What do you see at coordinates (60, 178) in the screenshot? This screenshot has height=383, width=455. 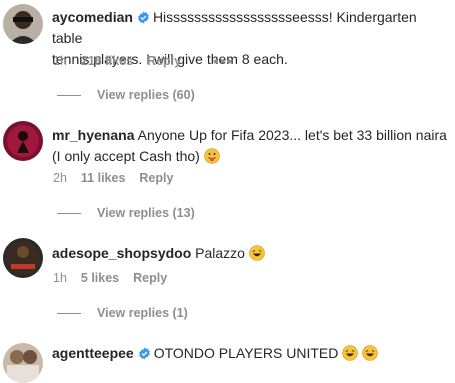 I see `comment-time: 2h` at bounding box center [60, 178].